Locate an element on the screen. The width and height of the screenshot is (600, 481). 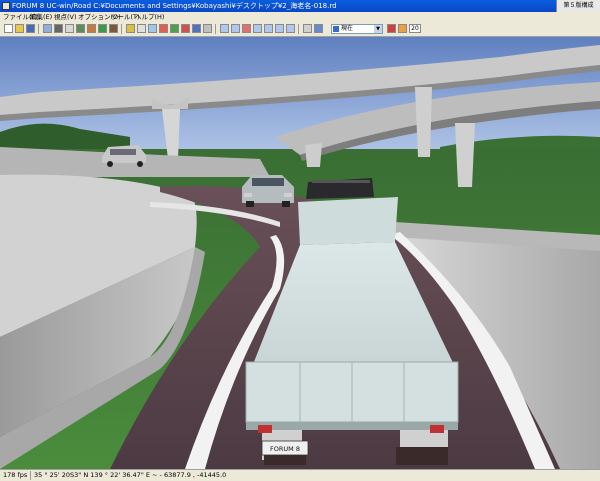
person-icon is located at coordinates (91, 28).